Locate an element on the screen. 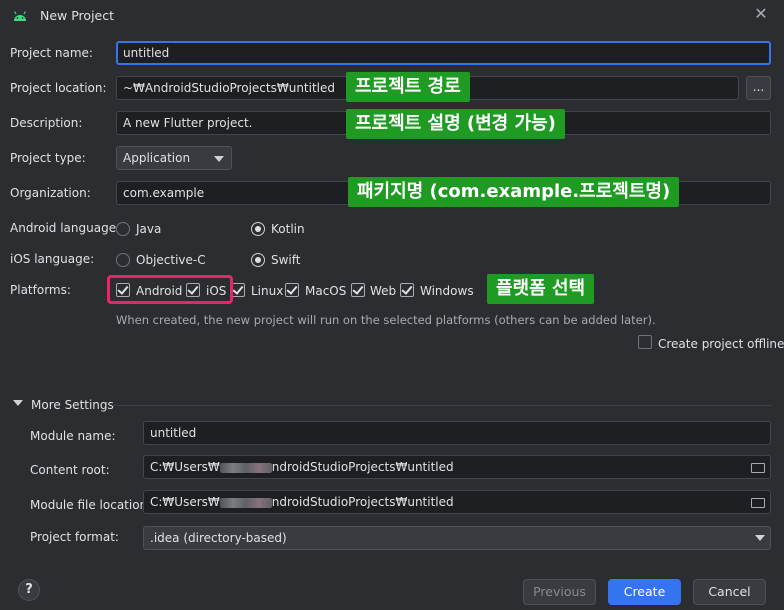 Image resolution: width=784 pixels, height=610 pixels. create-button: Create is located at coordinates (644, 592).